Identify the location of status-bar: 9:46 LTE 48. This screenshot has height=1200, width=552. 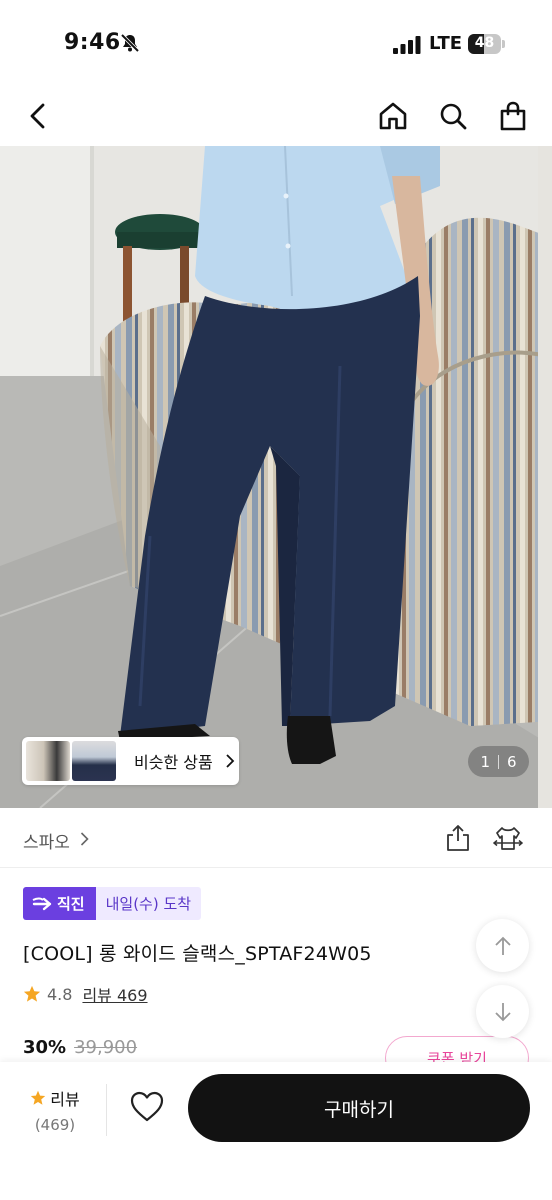
(276, 45).